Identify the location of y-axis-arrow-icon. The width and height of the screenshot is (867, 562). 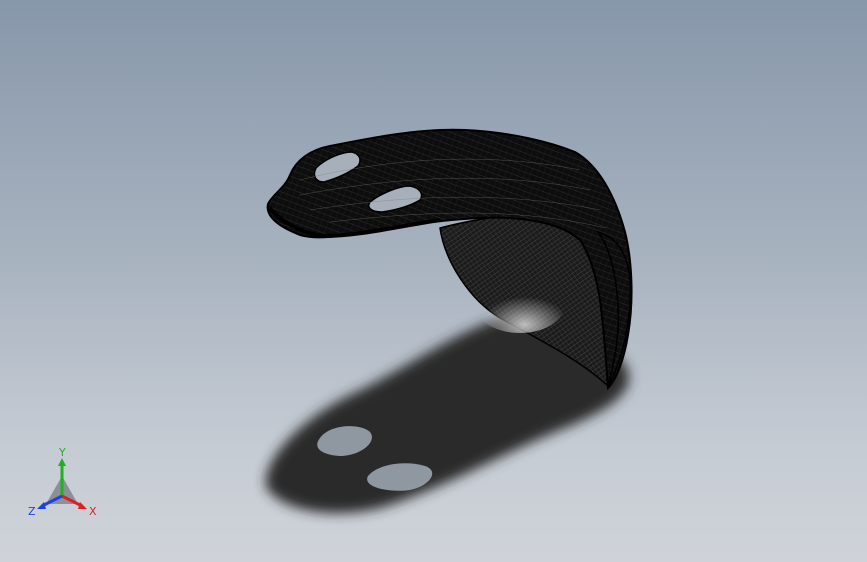
(62, 462).